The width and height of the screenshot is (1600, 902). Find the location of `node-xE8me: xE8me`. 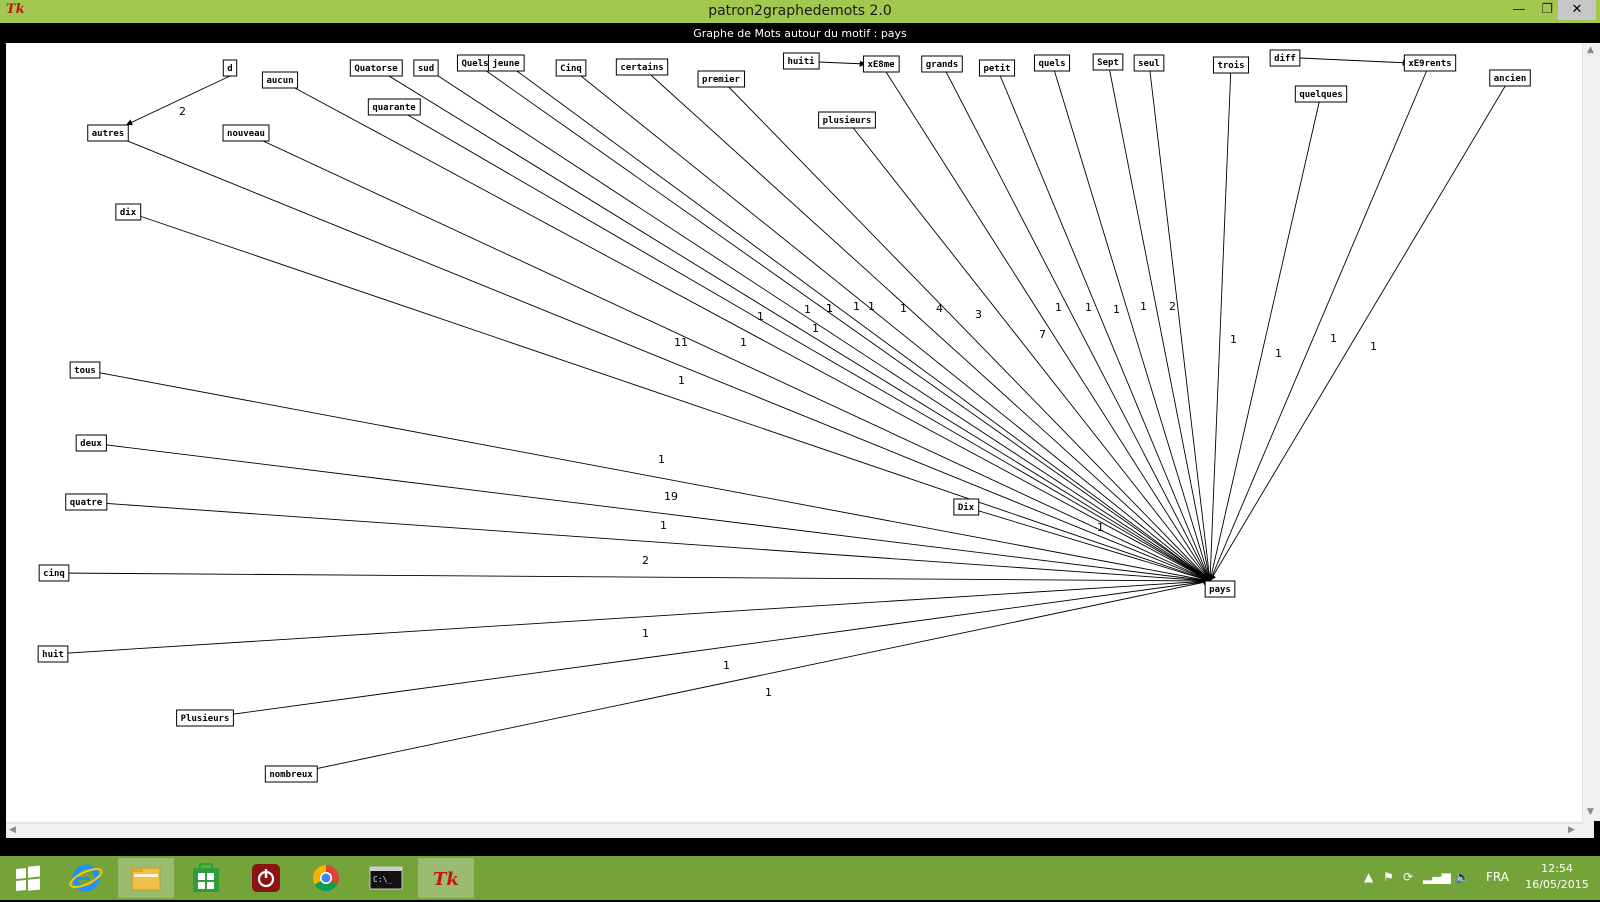

node-xE8me: xE8me is located at coordinates (881, 64).